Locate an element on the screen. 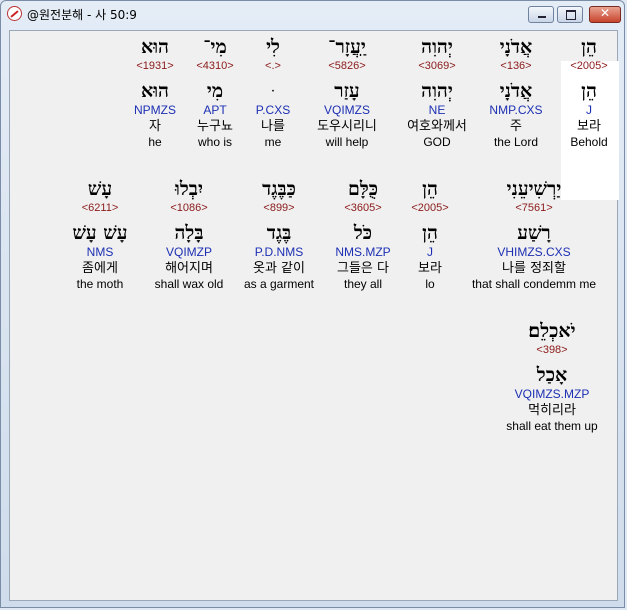 The width and height of the screenshot is (627, 610). word-cell: עָשׁ <6211> עָשׁ עָשׁ NMS 좀에게 the moth is located at coordinates (99, 234).